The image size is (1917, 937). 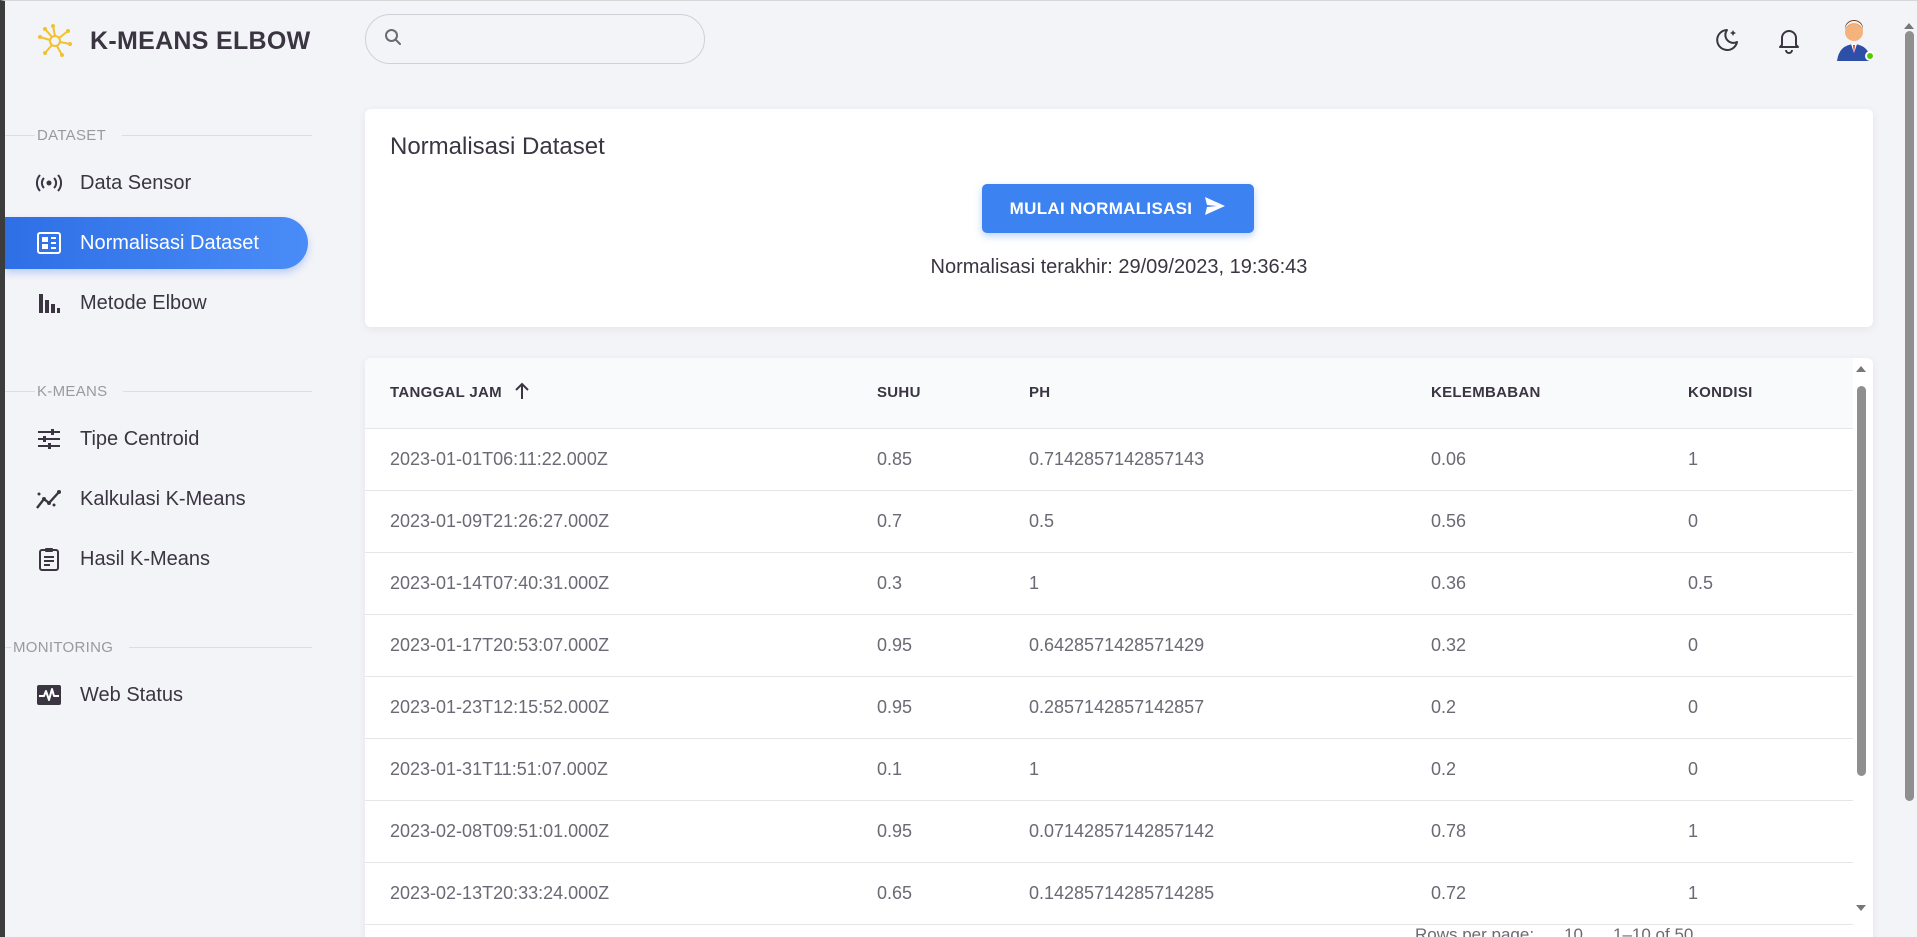 I want to click on section-title-dataset: DATASET, so click(x=160, y=135).